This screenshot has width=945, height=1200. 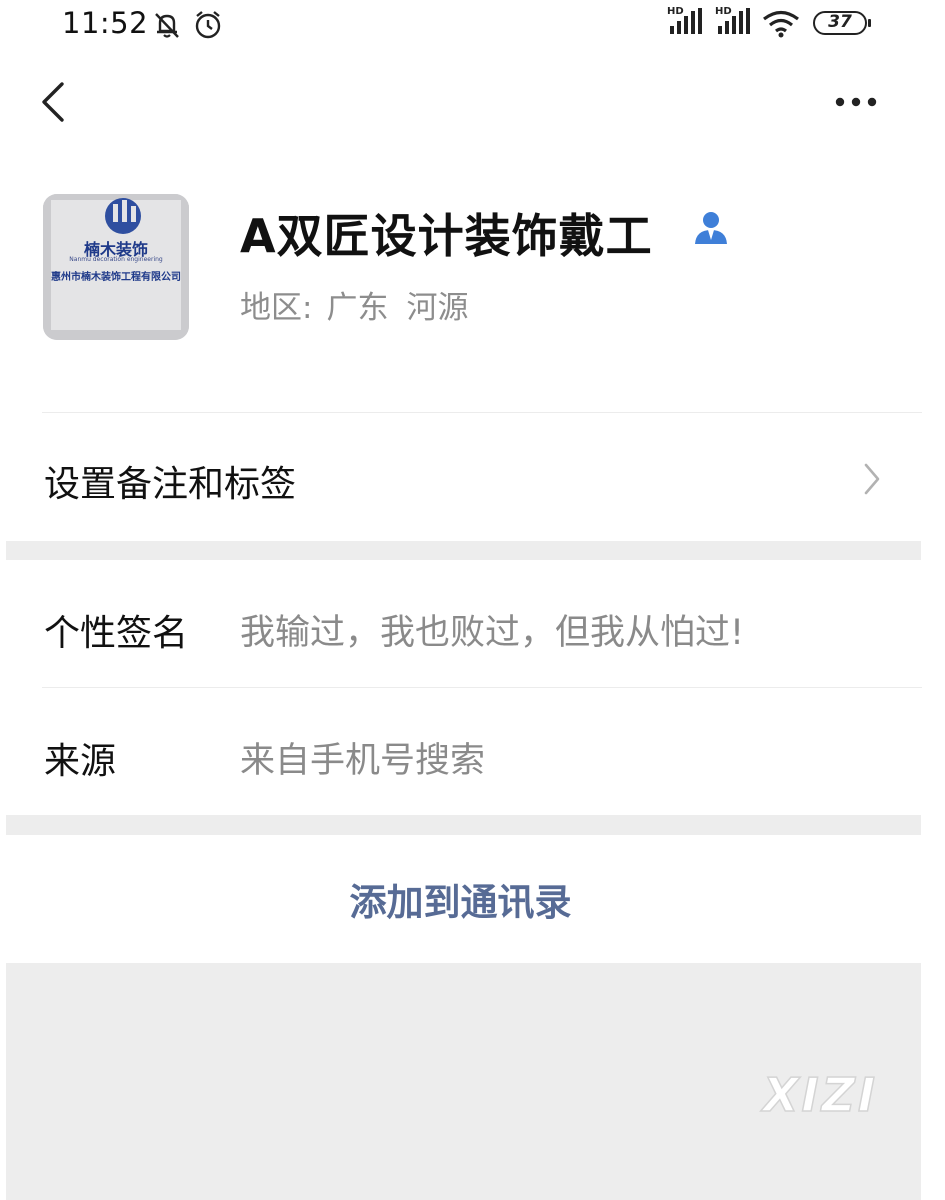 What do you see at coordinates (357, 308) in the screenshot?
I see `region-province: 广东` at bounding box center [357, 308].